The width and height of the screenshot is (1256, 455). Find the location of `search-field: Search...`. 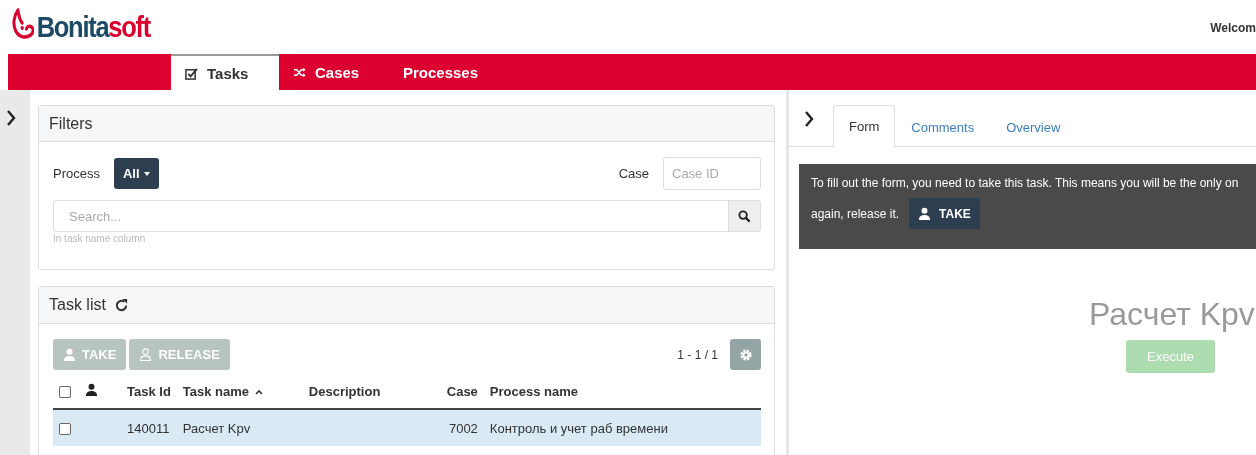

search-field: Search... is located at coordinates (391, 216).